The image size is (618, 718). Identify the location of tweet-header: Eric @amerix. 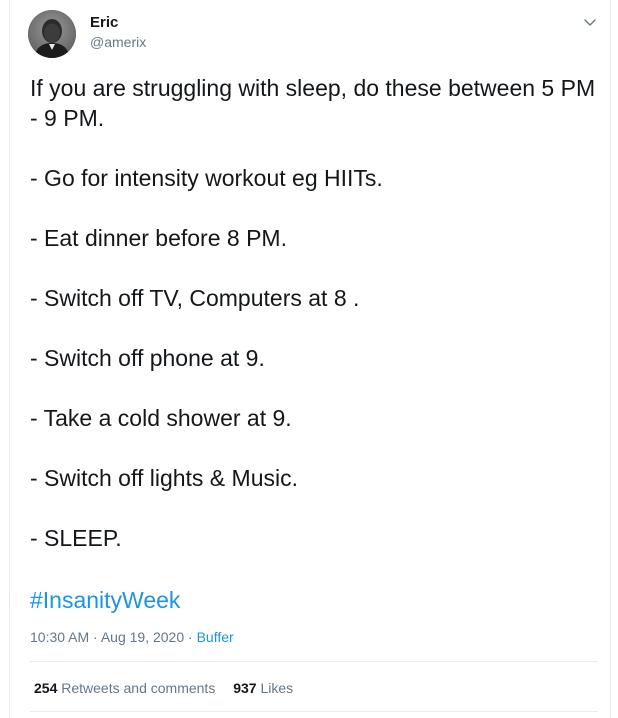
(313, 34).